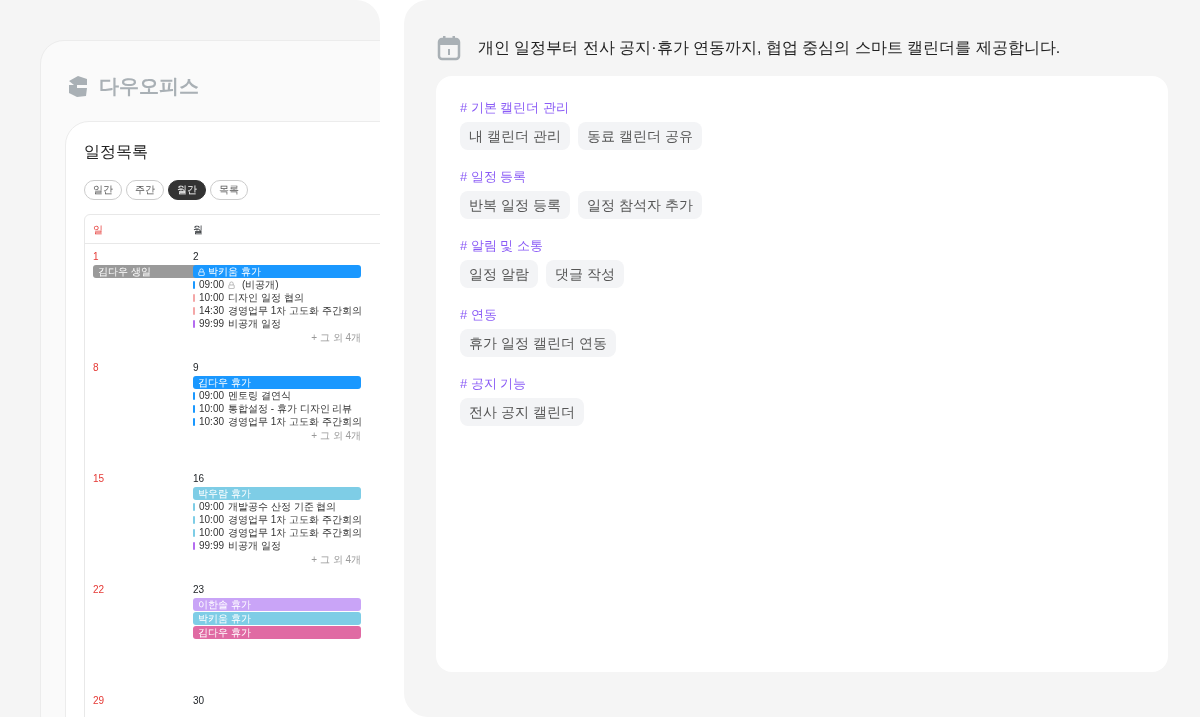 The width and height of the screenshot is (1200, 717). Describe the element at coordinates (99, 700) in the screenshot. I see `date-number: 29` at that location.